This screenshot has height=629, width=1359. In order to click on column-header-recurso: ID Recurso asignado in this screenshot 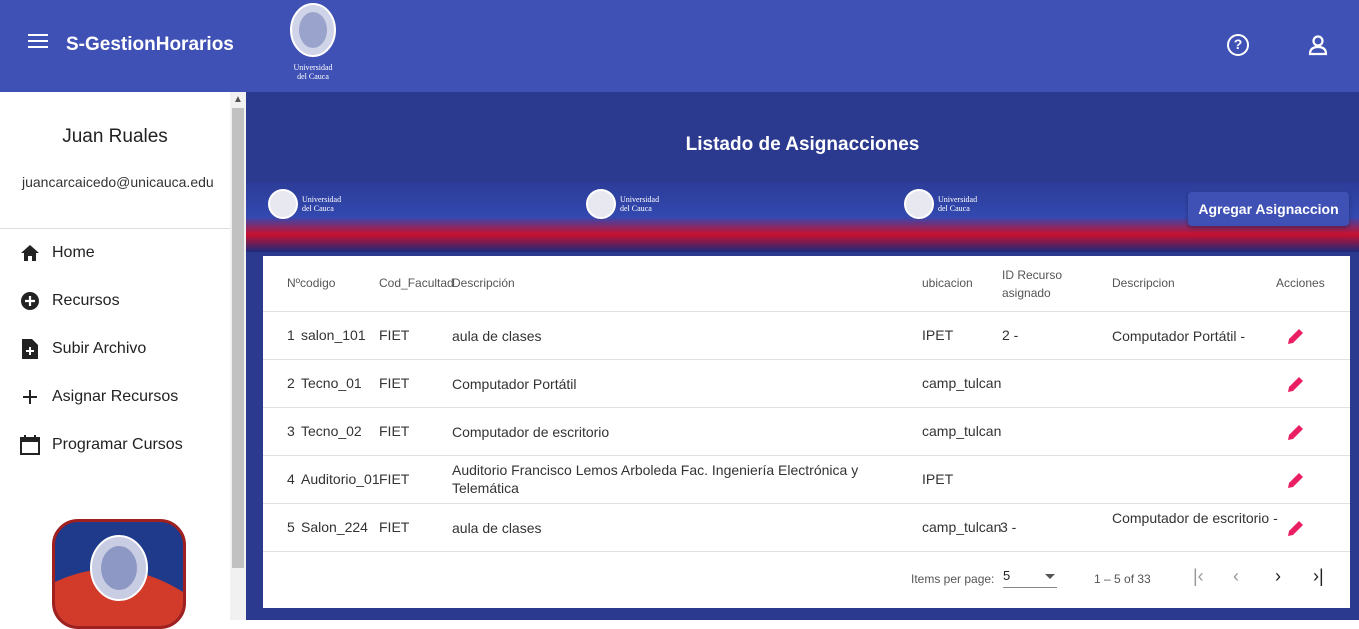, I will do `click(1032, 284)`.